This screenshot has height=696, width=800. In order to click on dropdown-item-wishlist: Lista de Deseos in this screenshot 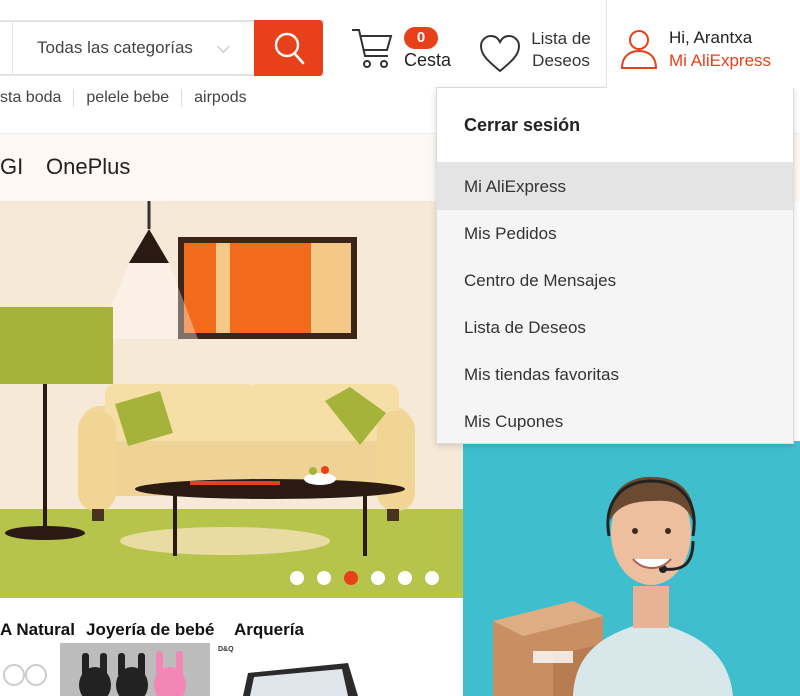, I will do `click(615, 327)`.